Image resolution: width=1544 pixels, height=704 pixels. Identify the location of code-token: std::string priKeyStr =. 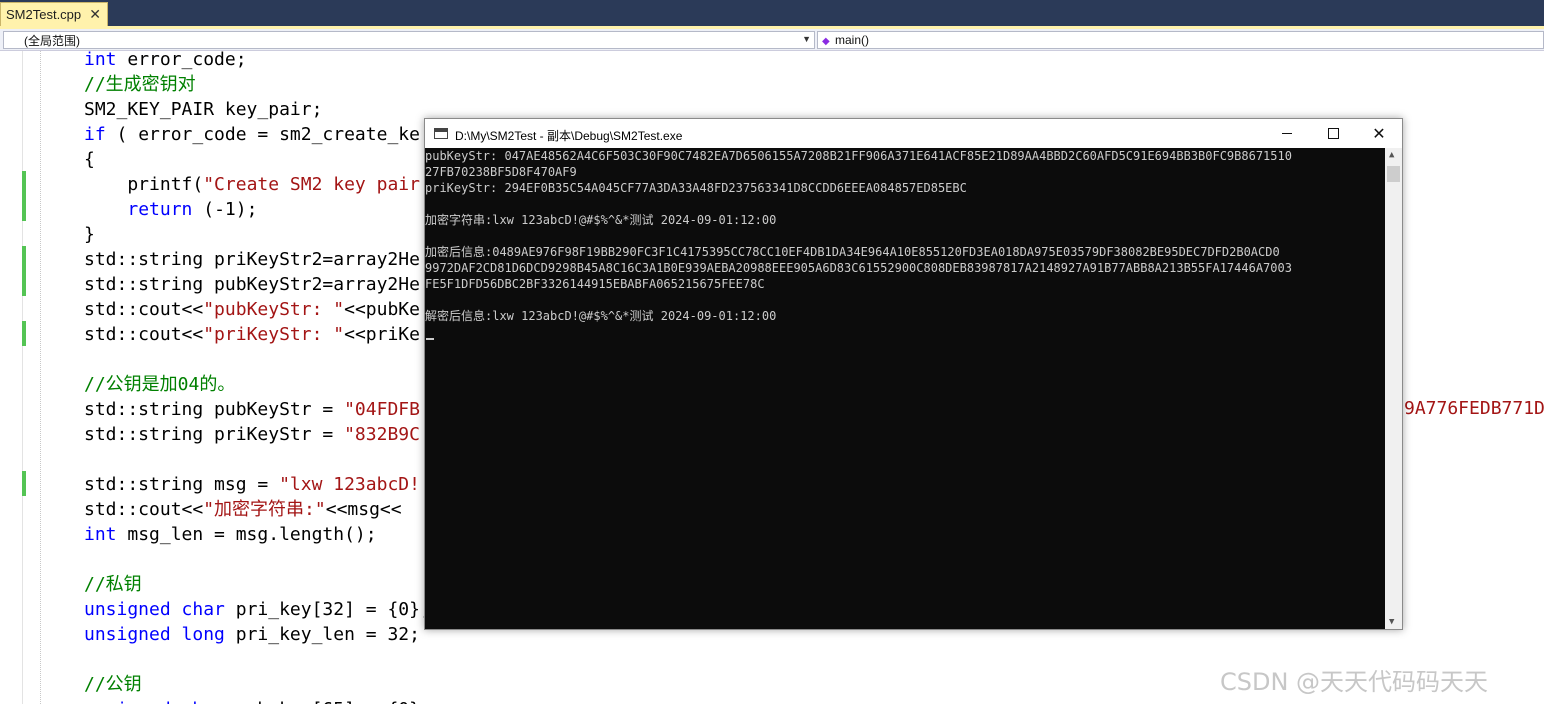
(214, 434).